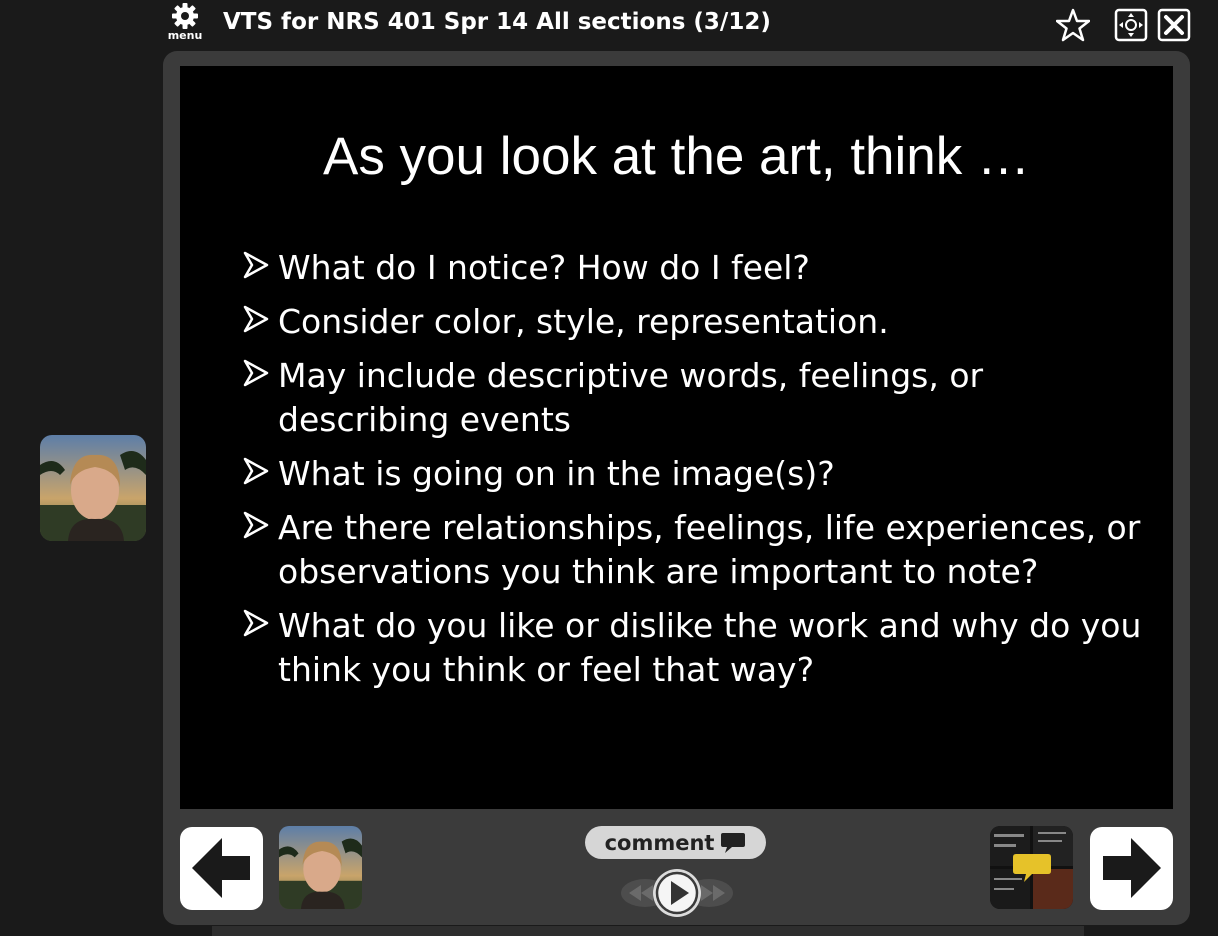 Image resolution: width=1218 pixels, height=936 pixels. I want to click on gear-icon, so click(185, 16).